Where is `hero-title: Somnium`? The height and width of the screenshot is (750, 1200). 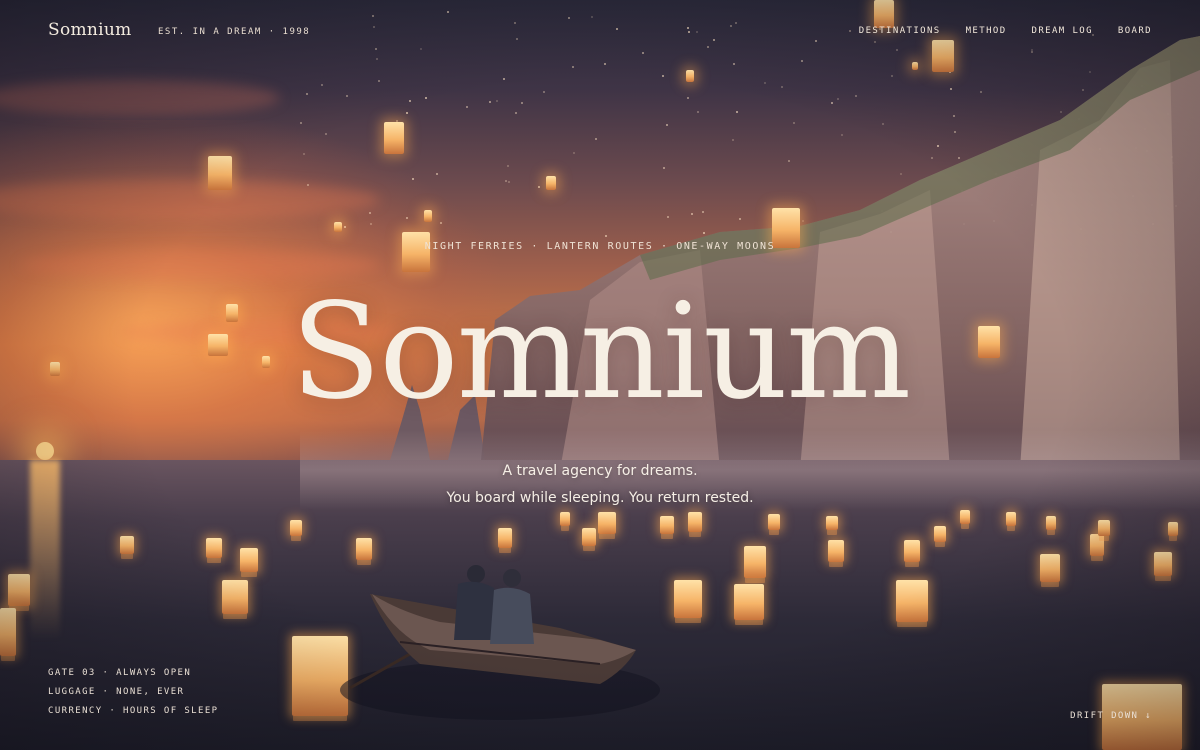
hero-title: Somnium is located at coordinates (600, 352).